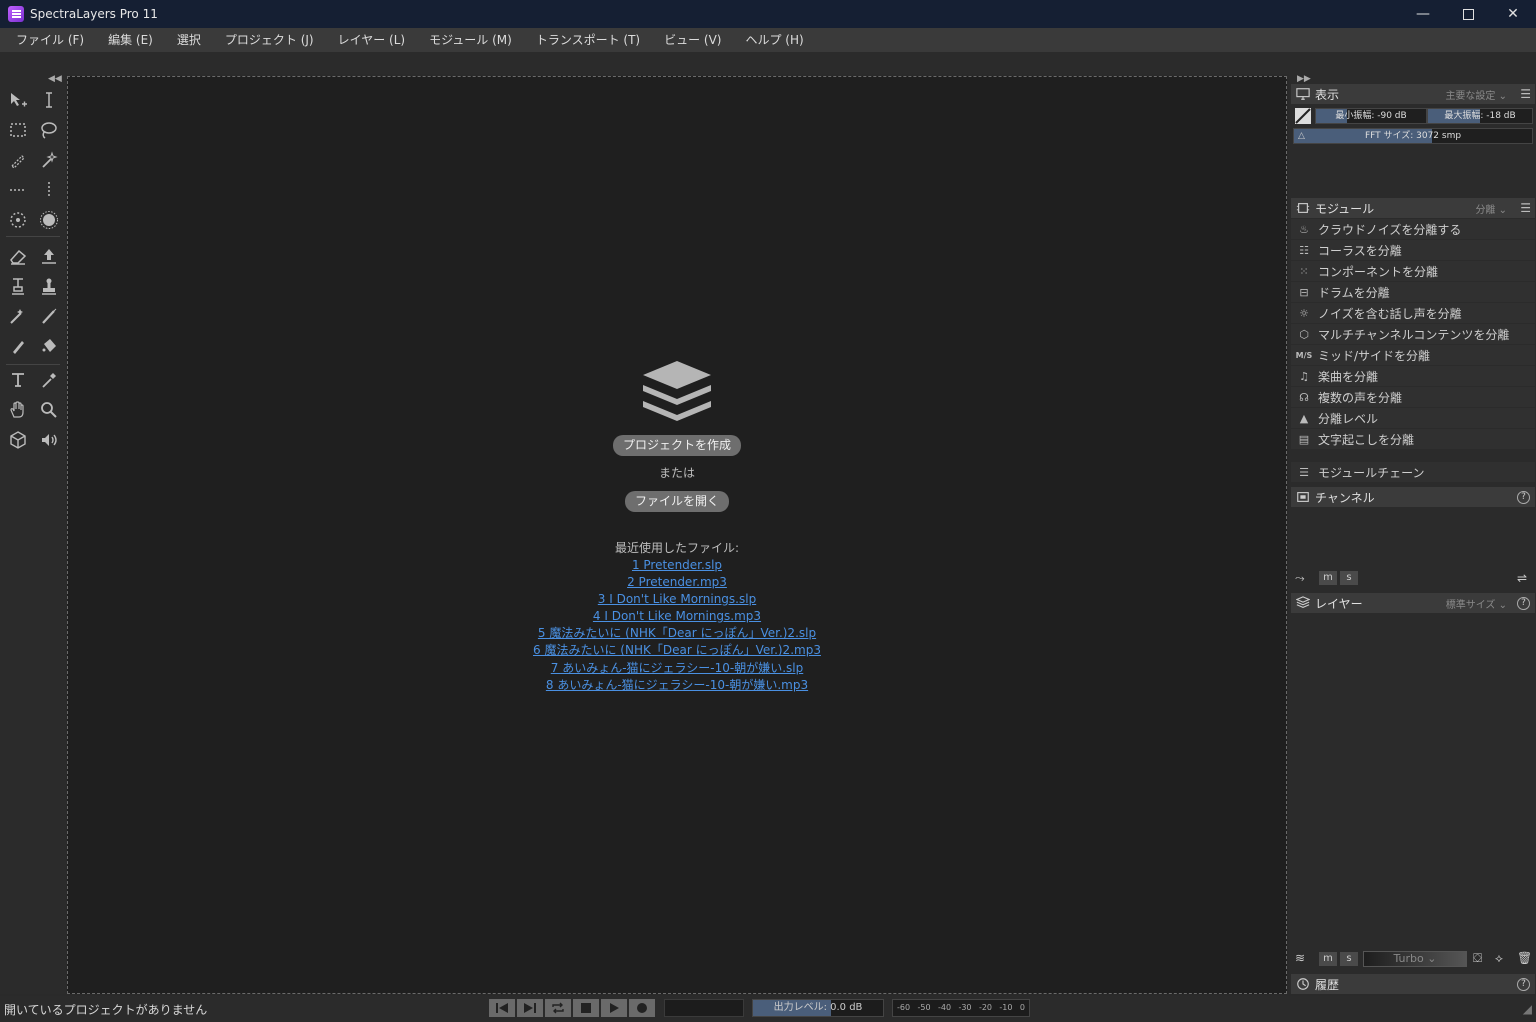  What do you see at coordinates (1476, 603) in the screenshot?
I see `layer-size-dropdown: 標準サイズ ⌄` at bounding box center [1476, 603].